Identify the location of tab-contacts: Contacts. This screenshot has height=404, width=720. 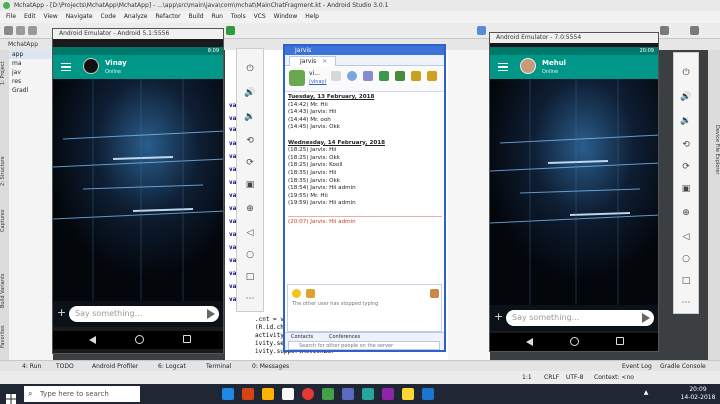
(302, 337).